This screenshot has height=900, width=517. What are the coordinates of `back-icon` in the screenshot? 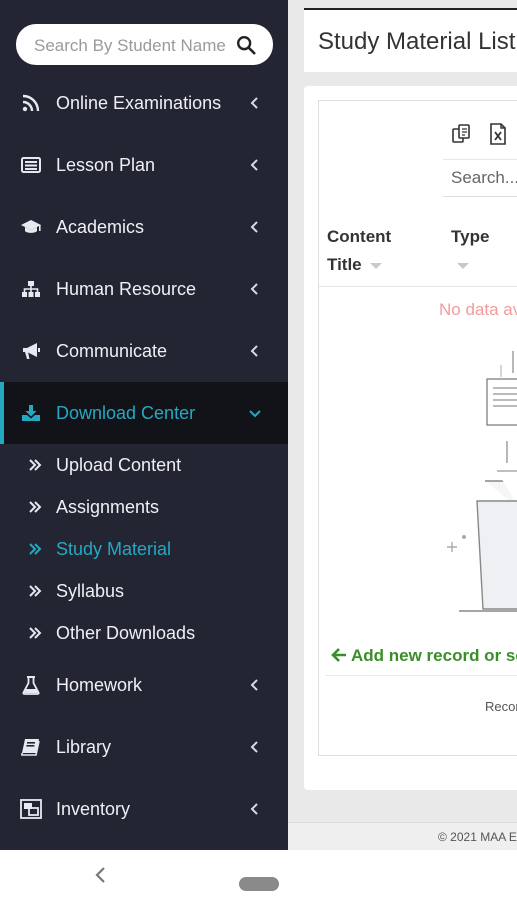 It's located at (101, 875).